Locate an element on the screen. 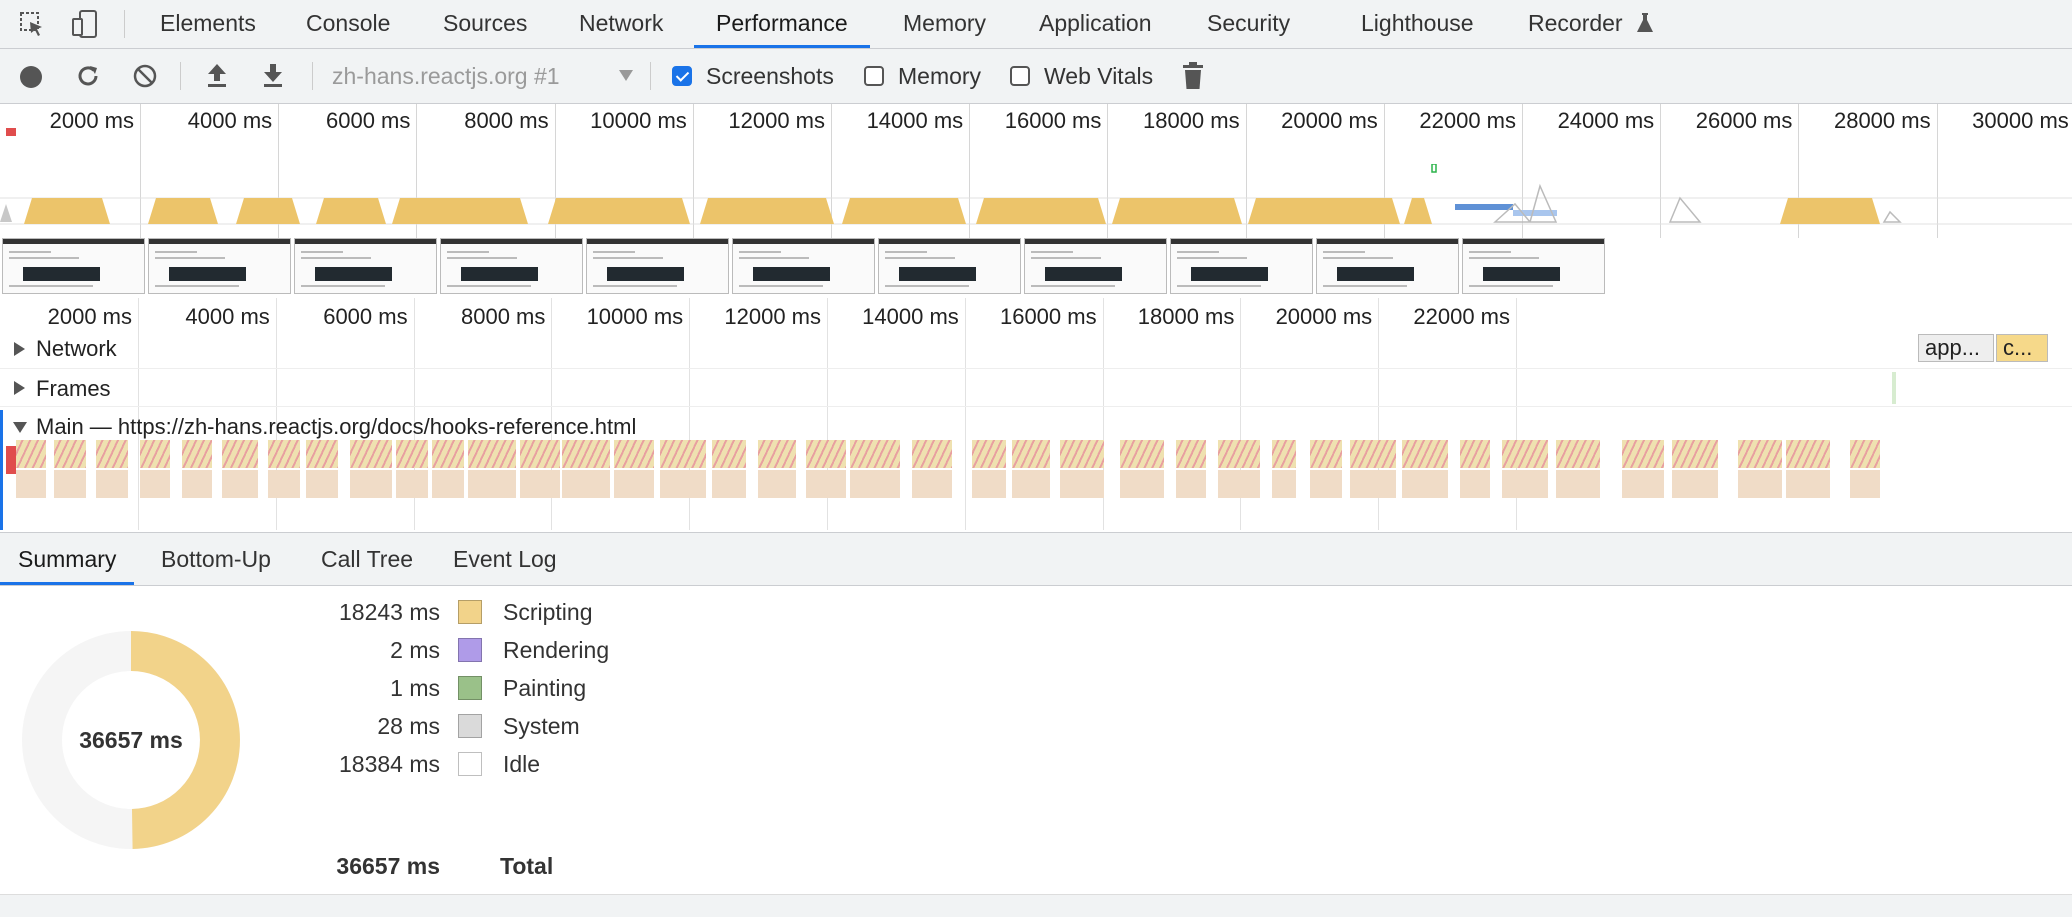 This screenshot has height=917, width=2072. tab-recorder: Recorder is located at coordinates (1575, 24).